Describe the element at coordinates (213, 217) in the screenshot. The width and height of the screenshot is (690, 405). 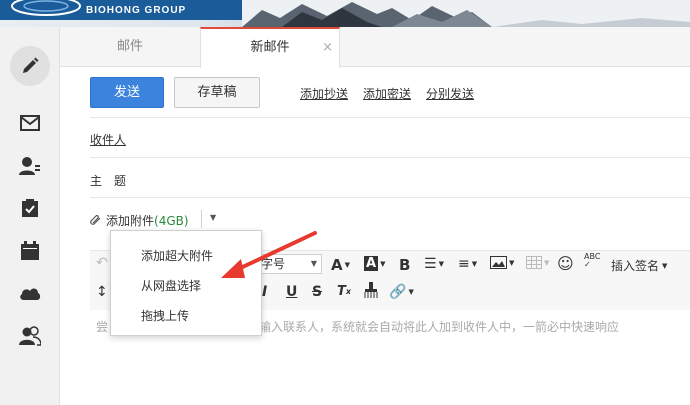
I see `attachment-dropdown-caret-icon: ▼` at that location.